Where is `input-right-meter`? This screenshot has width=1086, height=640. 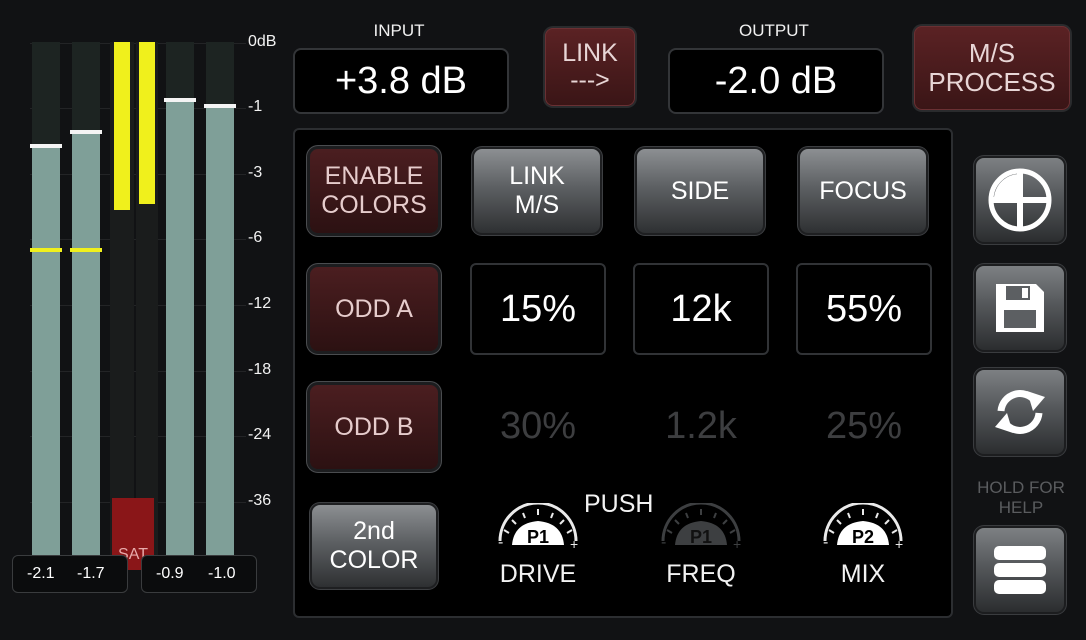 input-right-meter is located at coordinates (86, 306).